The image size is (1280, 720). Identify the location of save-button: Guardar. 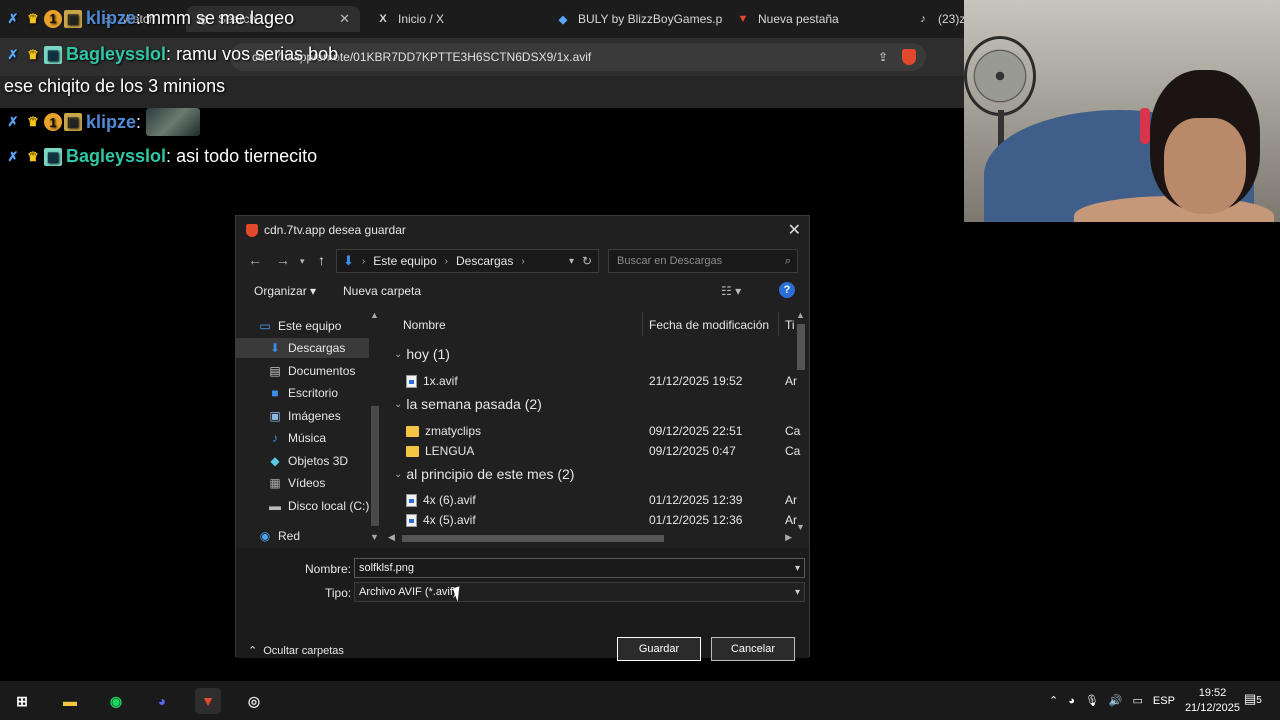
(659, 649).